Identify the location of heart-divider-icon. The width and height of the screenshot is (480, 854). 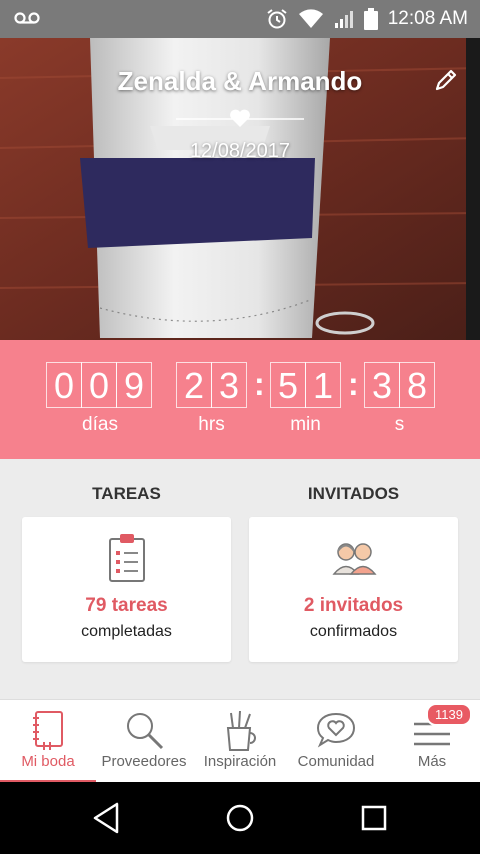
(240, 118).